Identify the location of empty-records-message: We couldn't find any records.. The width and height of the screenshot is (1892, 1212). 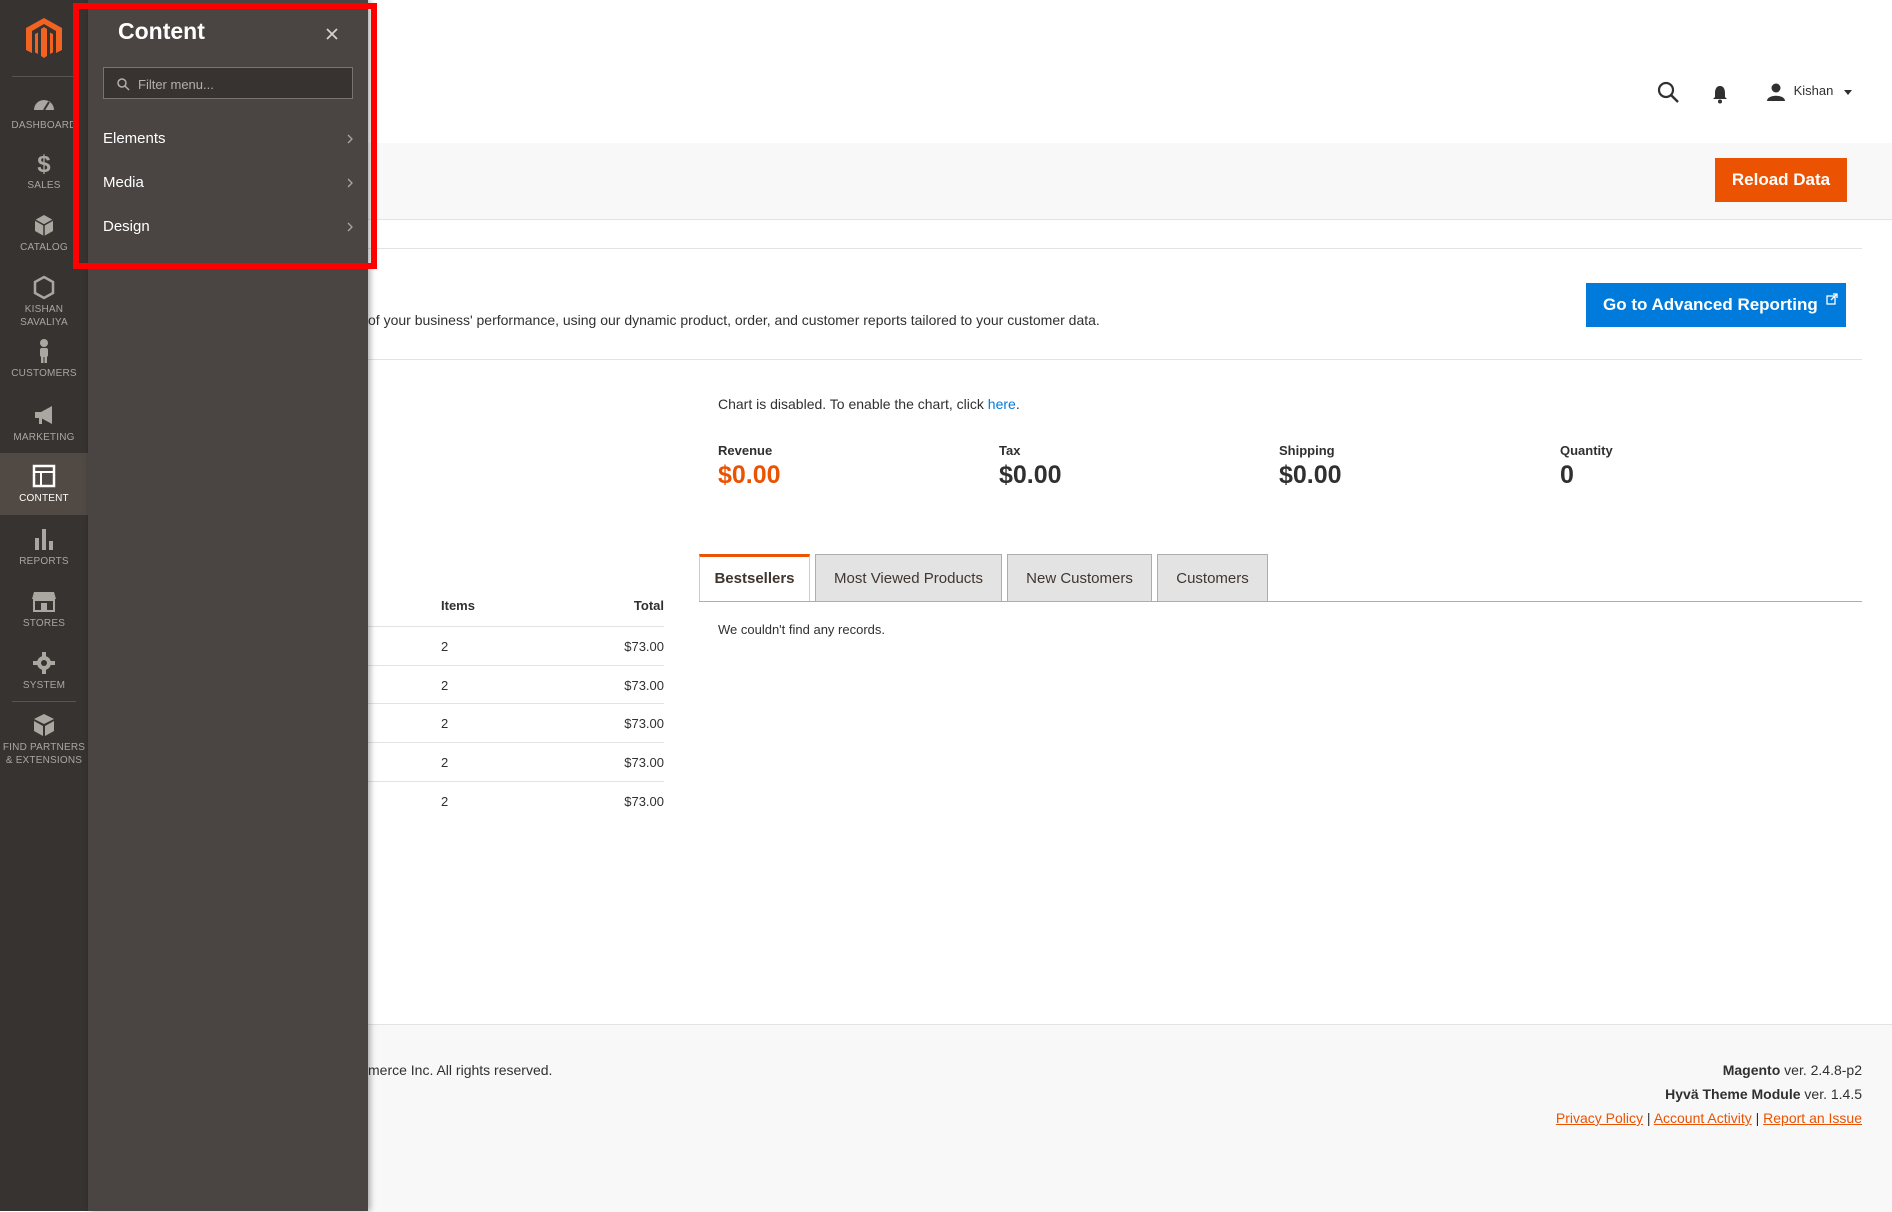
(801, 629).